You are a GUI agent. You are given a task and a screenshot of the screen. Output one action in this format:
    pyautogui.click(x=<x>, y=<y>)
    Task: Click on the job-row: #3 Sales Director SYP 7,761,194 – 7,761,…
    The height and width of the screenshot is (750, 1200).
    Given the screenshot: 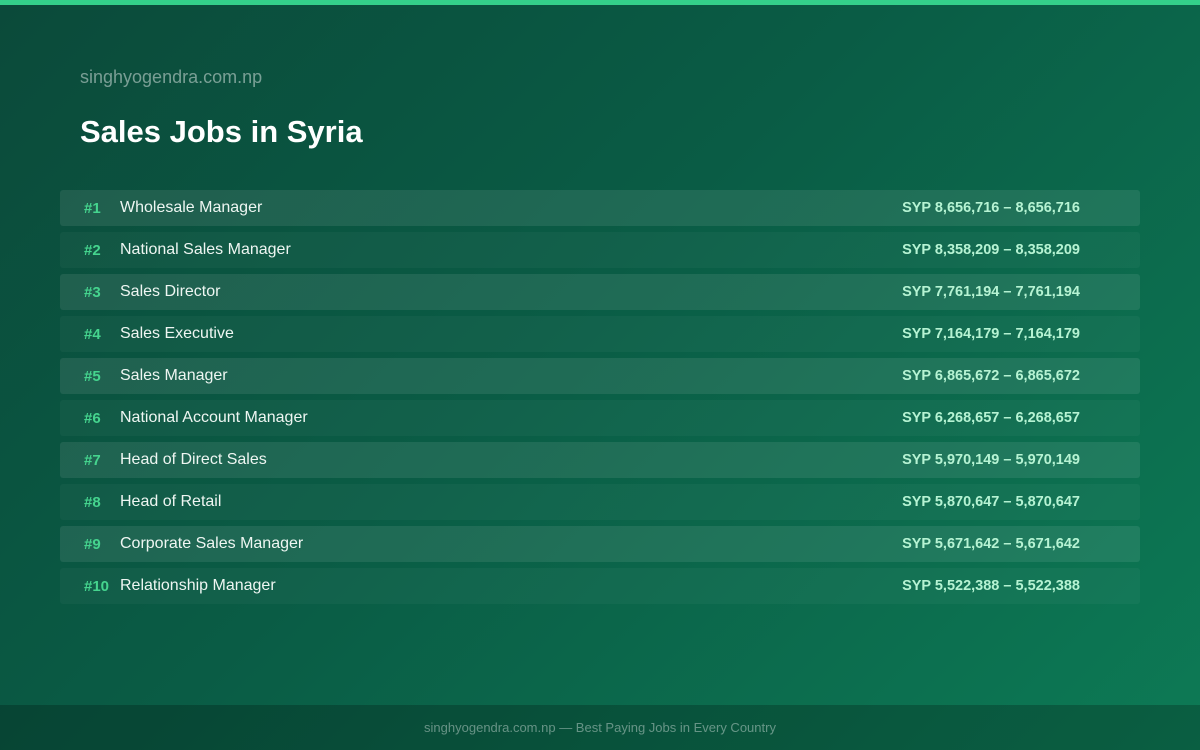 What is the action you would take?
    pyautogui.click(x=600, y=292)
    